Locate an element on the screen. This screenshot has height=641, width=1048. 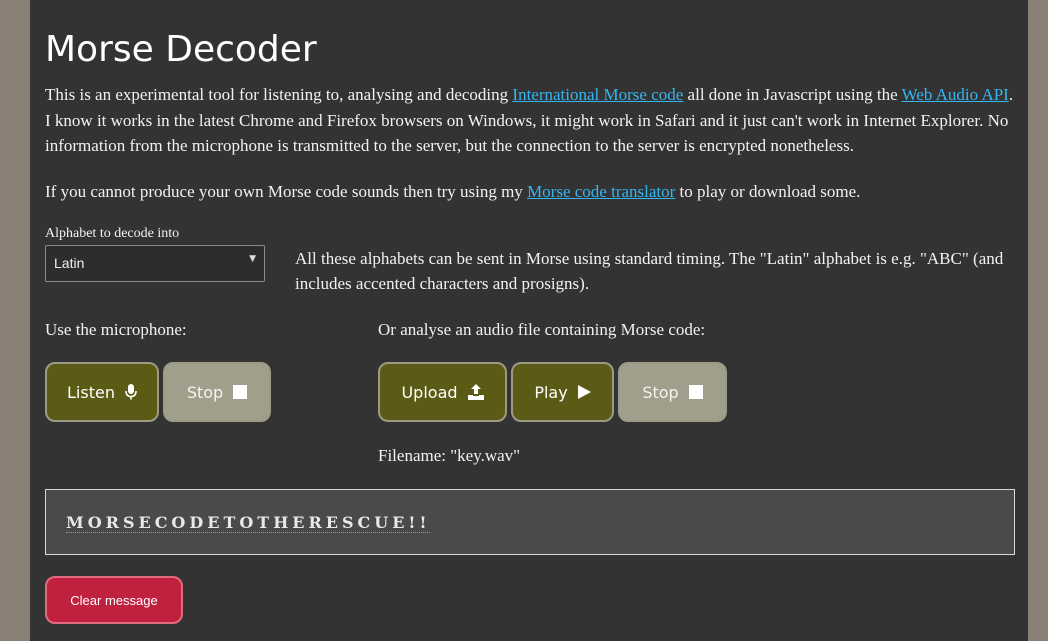
filename-text: Filename: "key.wav" is located at coordinates (449, 455).